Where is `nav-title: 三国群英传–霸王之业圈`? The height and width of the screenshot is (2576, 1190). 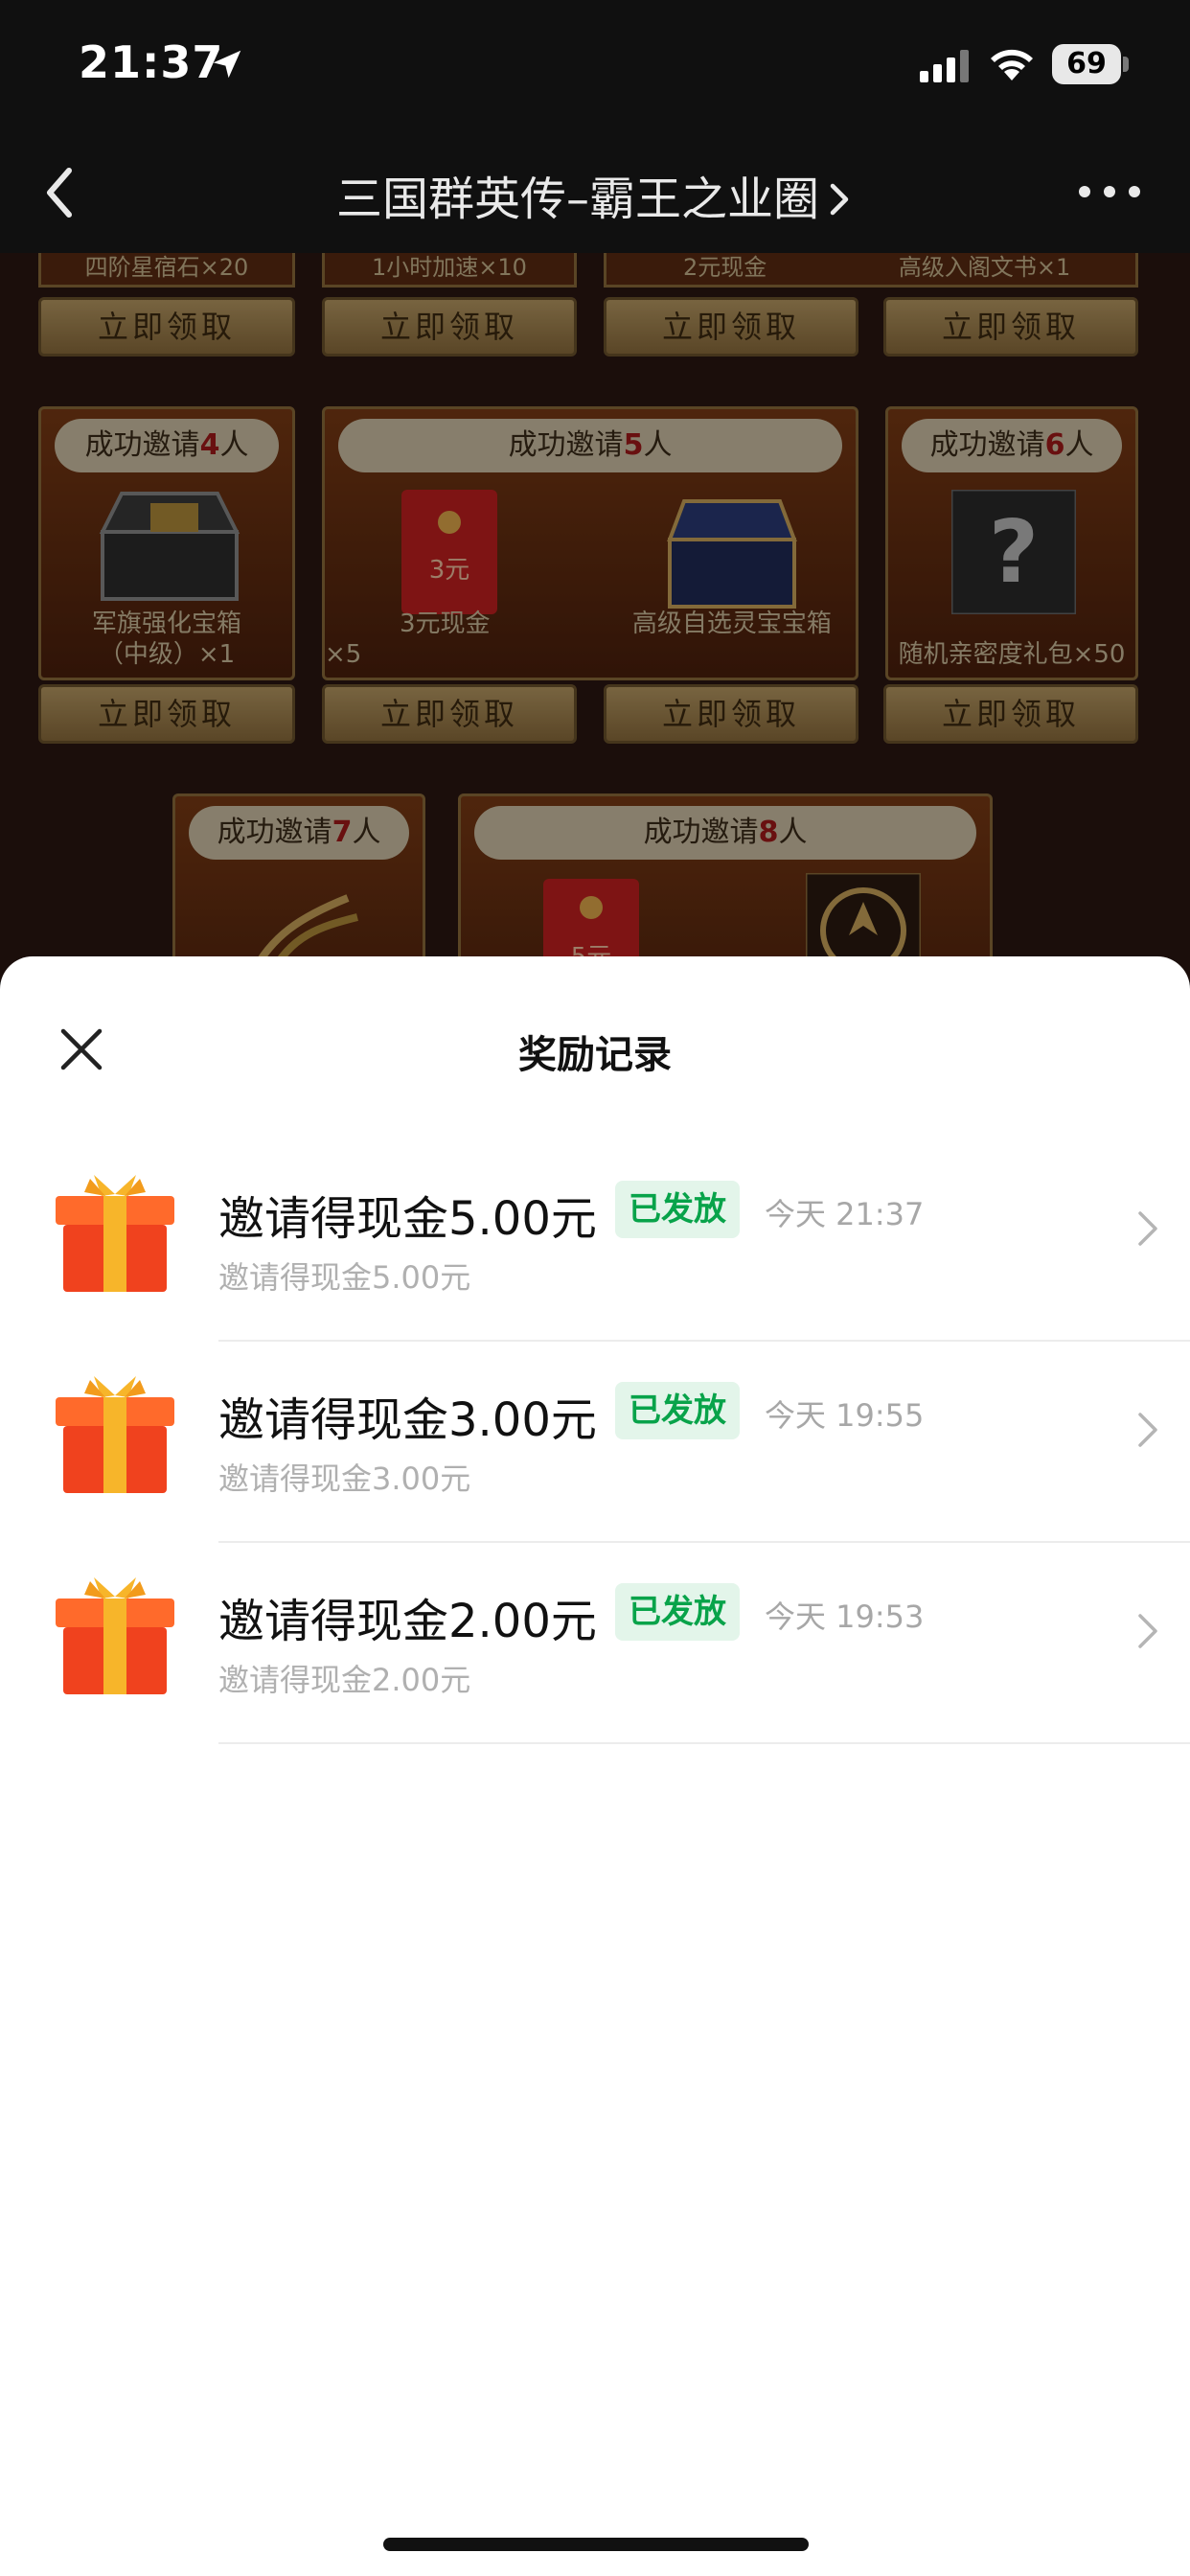
nav-title: 三国群英传–霸王之业圈 is located at coordinates (577, 199).